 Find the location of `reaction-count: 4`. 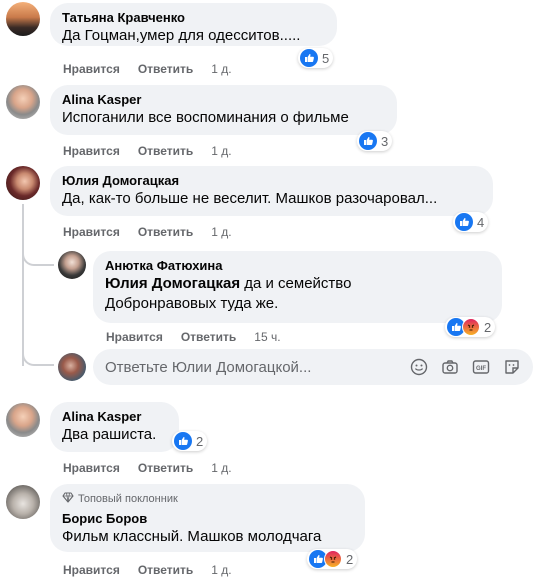

reaction-count: 4 is located at coordinates (471, 222).